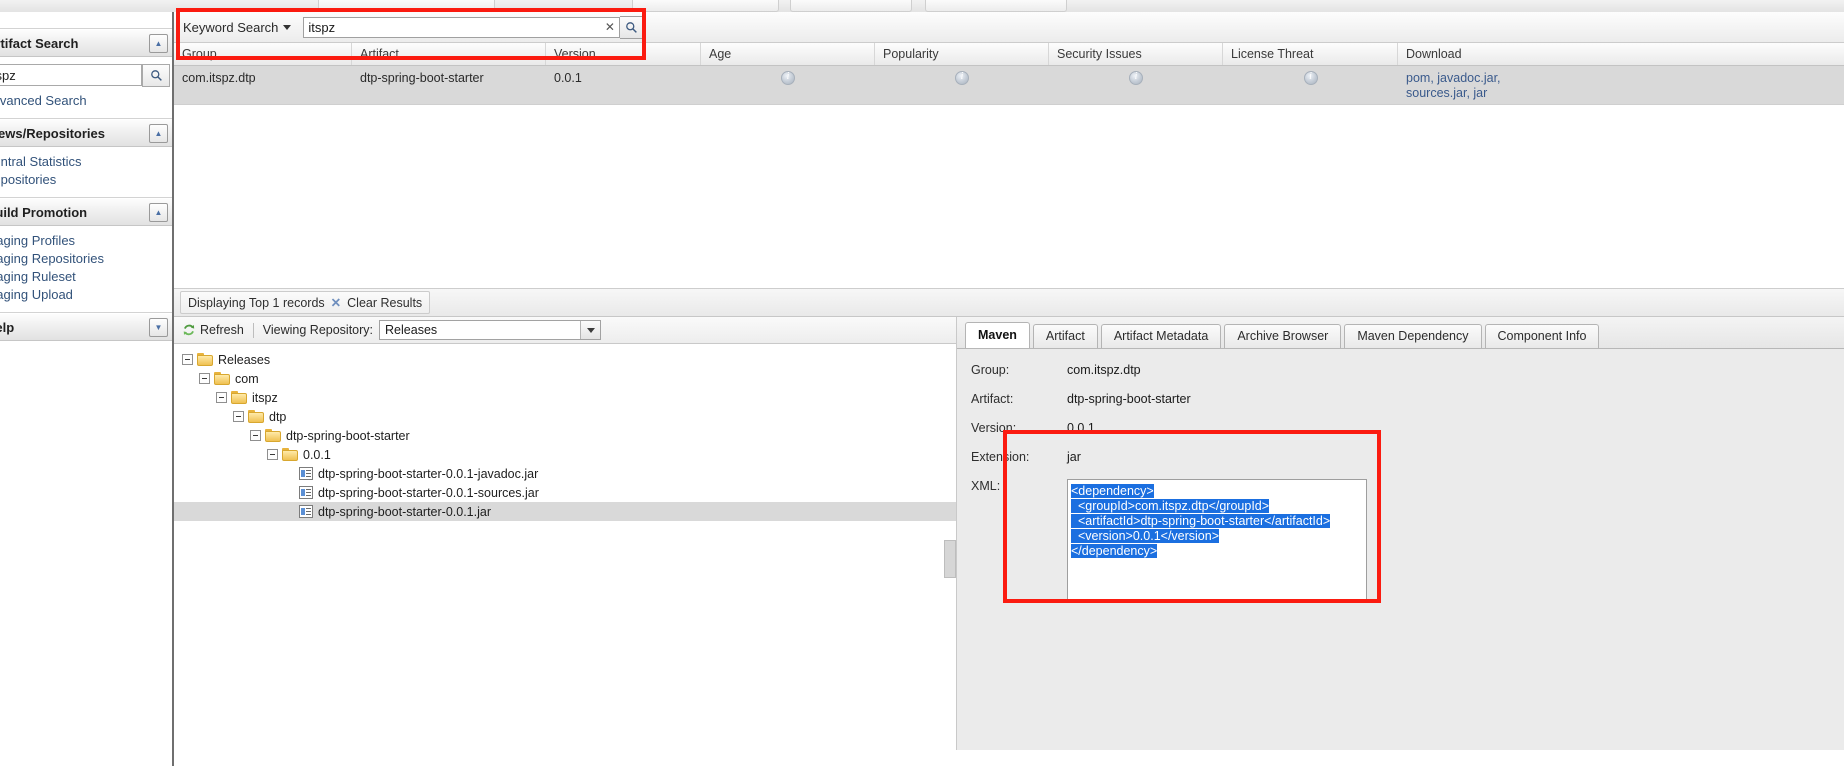 This screenshot has width=1844, height=766. I want to click on sidebar-search-row, so click(86, 76).